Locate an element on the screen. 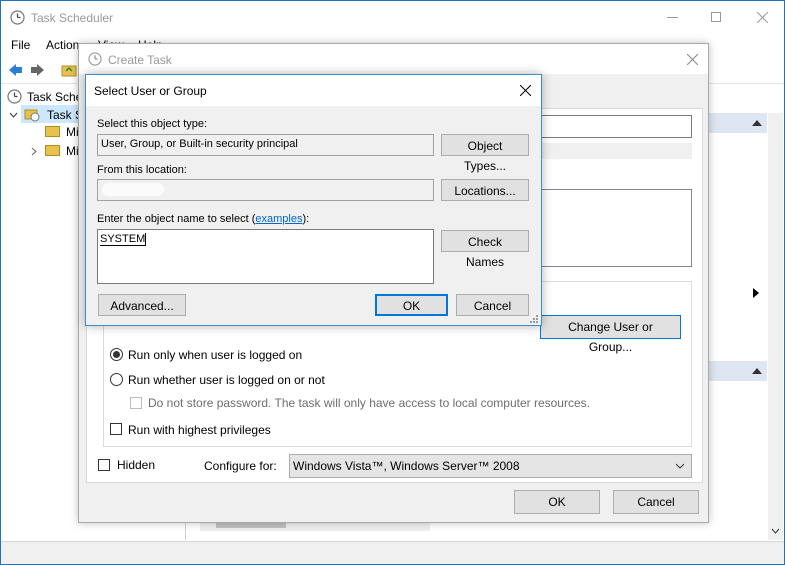  status-bar is located at coordinates (392, 552).